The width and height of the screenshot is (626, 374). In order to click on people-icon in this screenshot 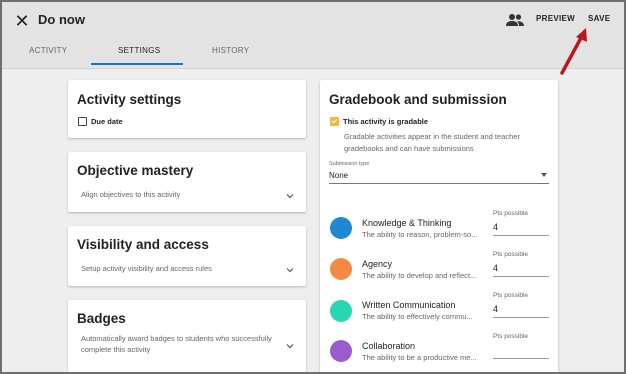, I will do `click(515, 20)`.